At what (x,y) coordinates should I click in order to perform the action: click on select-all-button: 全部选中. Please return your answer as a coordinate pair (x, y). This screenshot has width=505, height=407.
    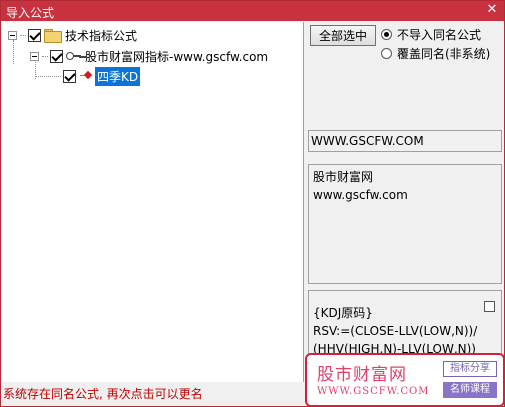
    Looking at the image, I should click on (343, 35).